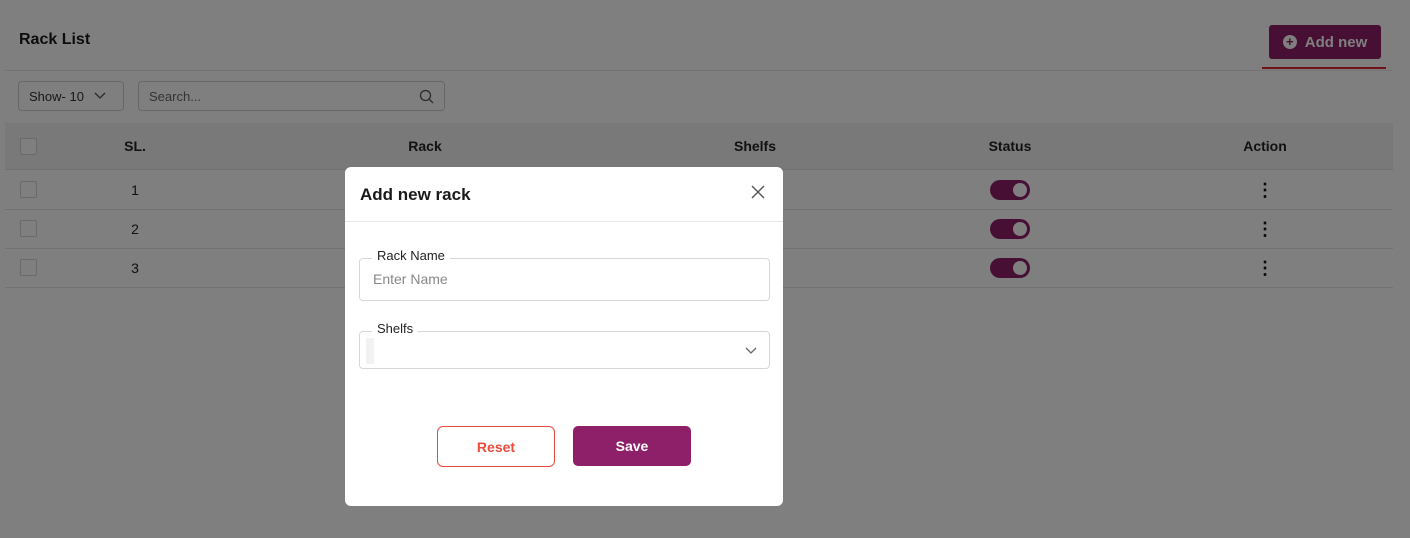  What do you see at coordinates (564, 345) in the screenshot?
I see `shelfs-field: Shelfs` at bounding box center [564, 345].